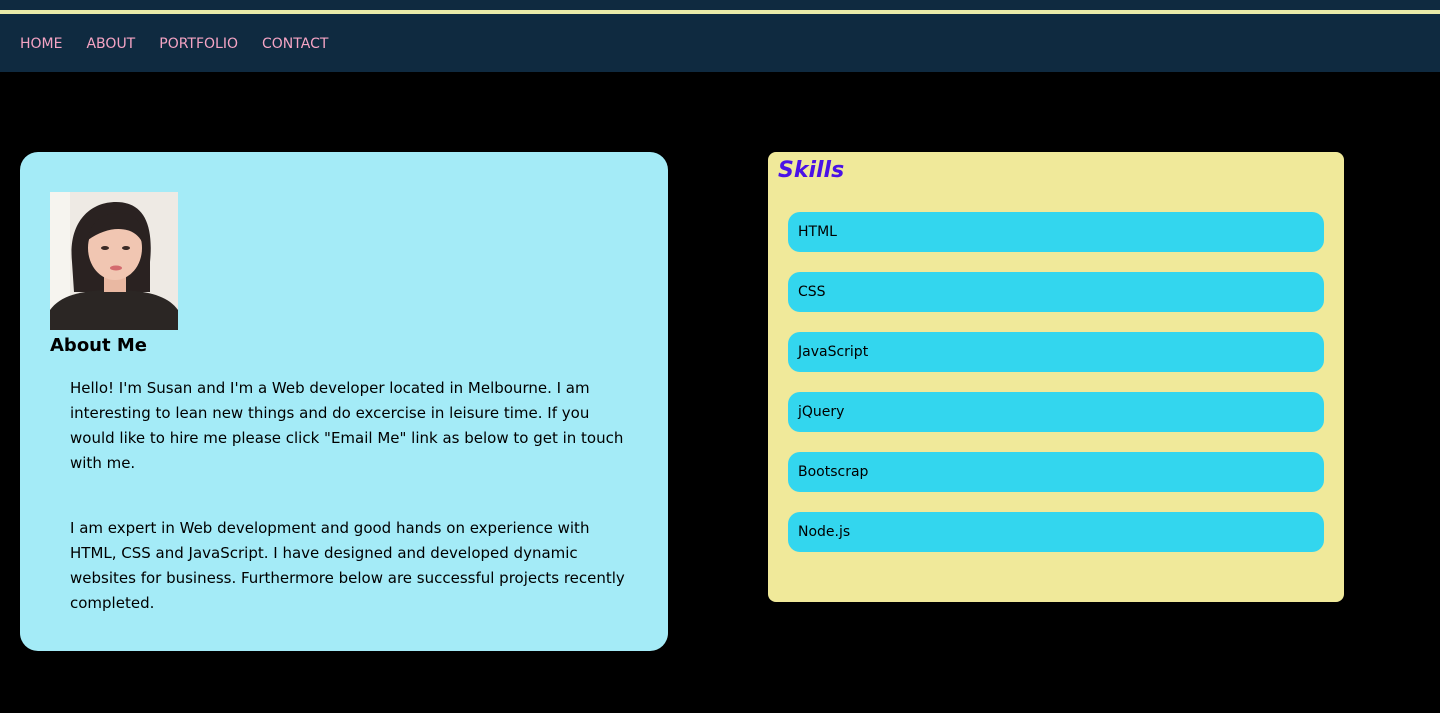 This screenshot has width=1440, height=713. I want to click on nav-link-home: HOME, so click(41, 44).